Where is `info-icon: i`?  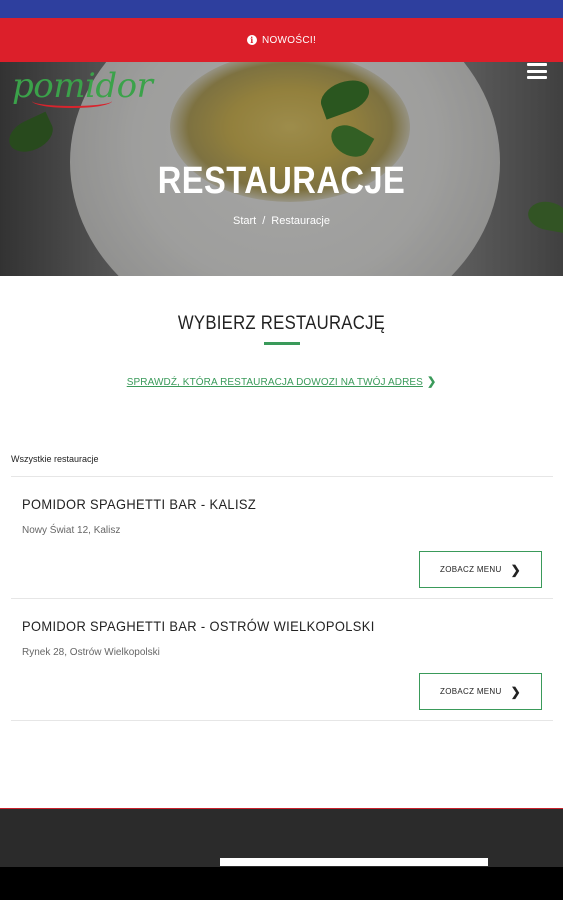 info-icon: i is located at coordinates (251, 40).